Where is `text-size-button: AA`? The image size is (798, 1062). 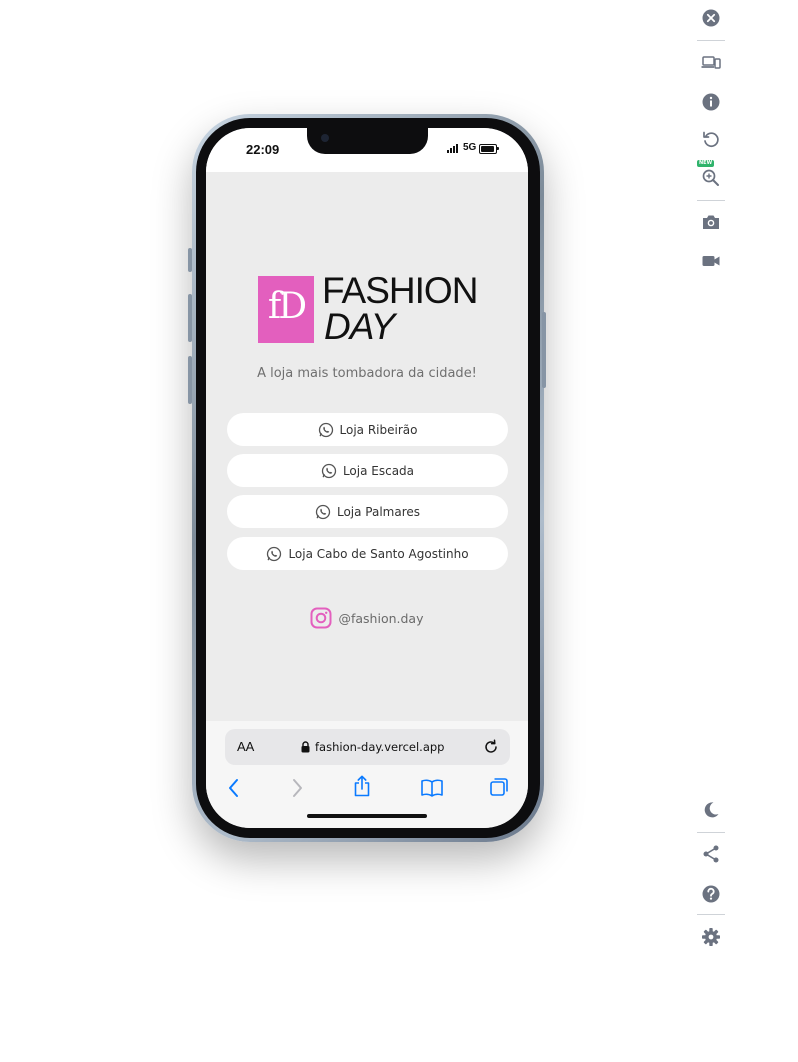
text-size-button: AA is located at coordinates (245, 746).